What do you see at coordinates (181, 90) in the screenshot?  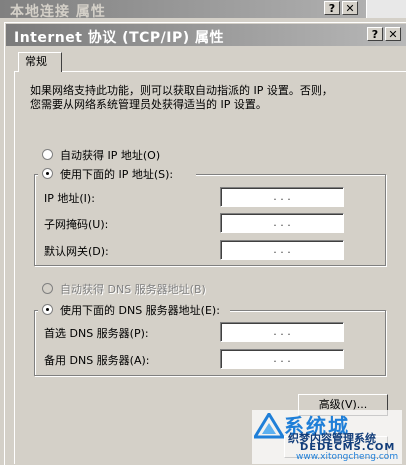 I see `description-line-1: 如果网络支持此功能，则可以获取自动指派的 IP 设置。否则，` at bounding box center [181, 90].